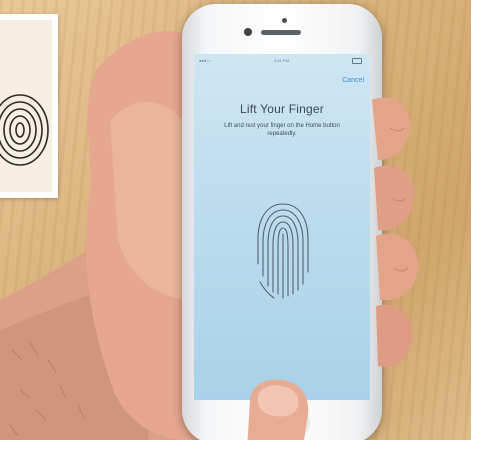  What do you see at coordinates (481, 233) in the screenshot?
I see `page-margin-right` at bounding box center [481, 233].